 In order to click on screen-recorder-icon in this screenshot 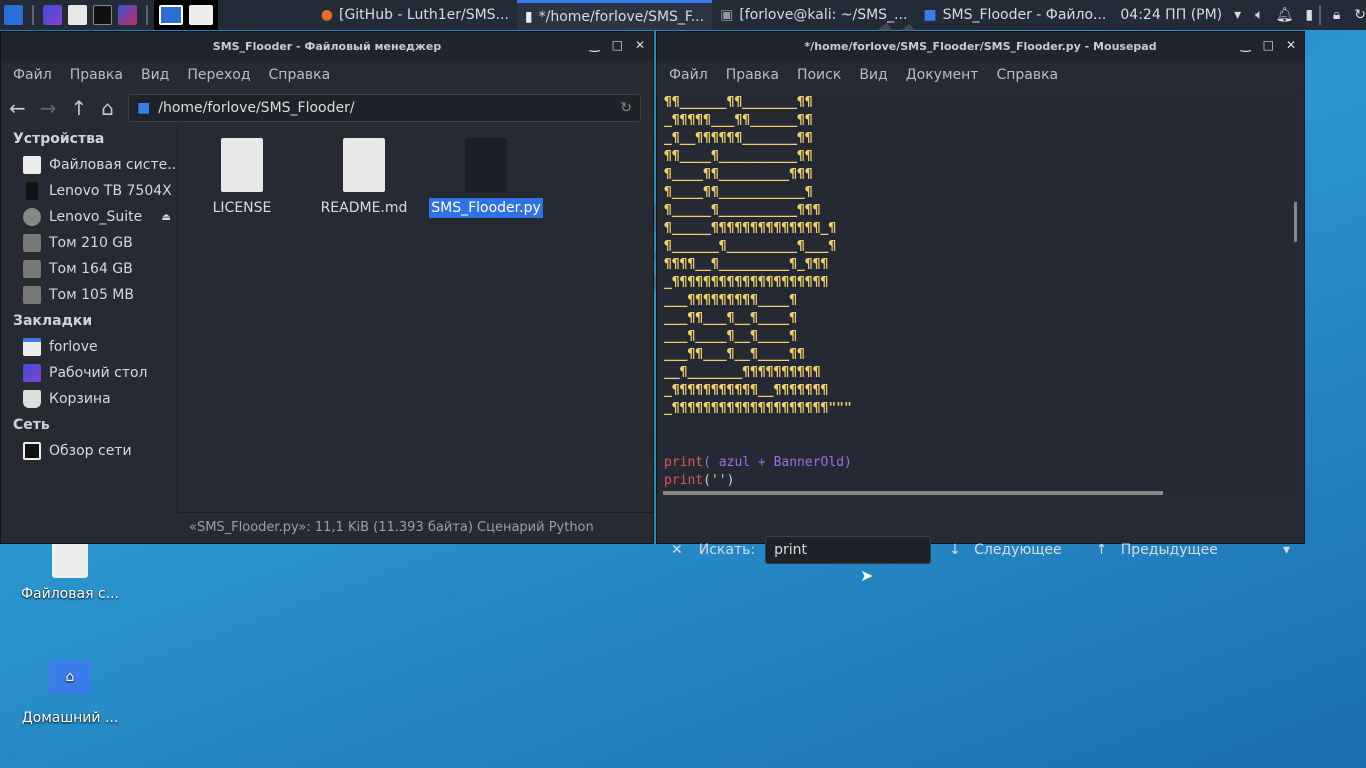, I will do `click(128, 15)`.